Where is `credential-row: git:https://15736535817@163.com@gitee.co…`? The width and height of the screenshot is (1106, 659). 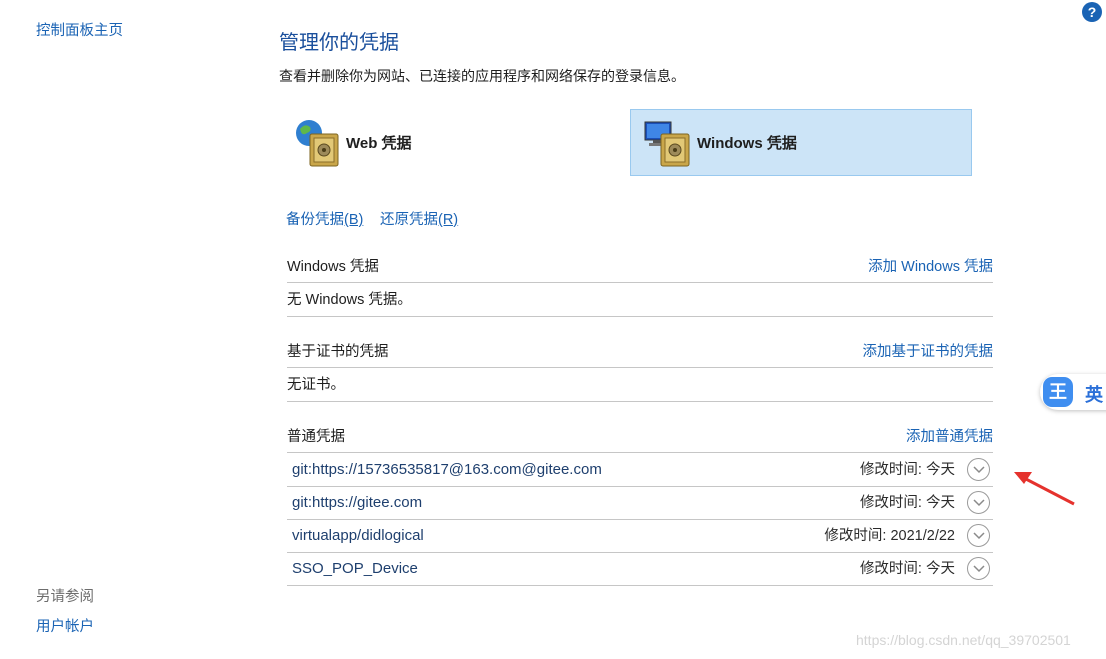
credential-row: git:https://15736535817@163.com@gitee.co… is located at coordinates (640, 470).